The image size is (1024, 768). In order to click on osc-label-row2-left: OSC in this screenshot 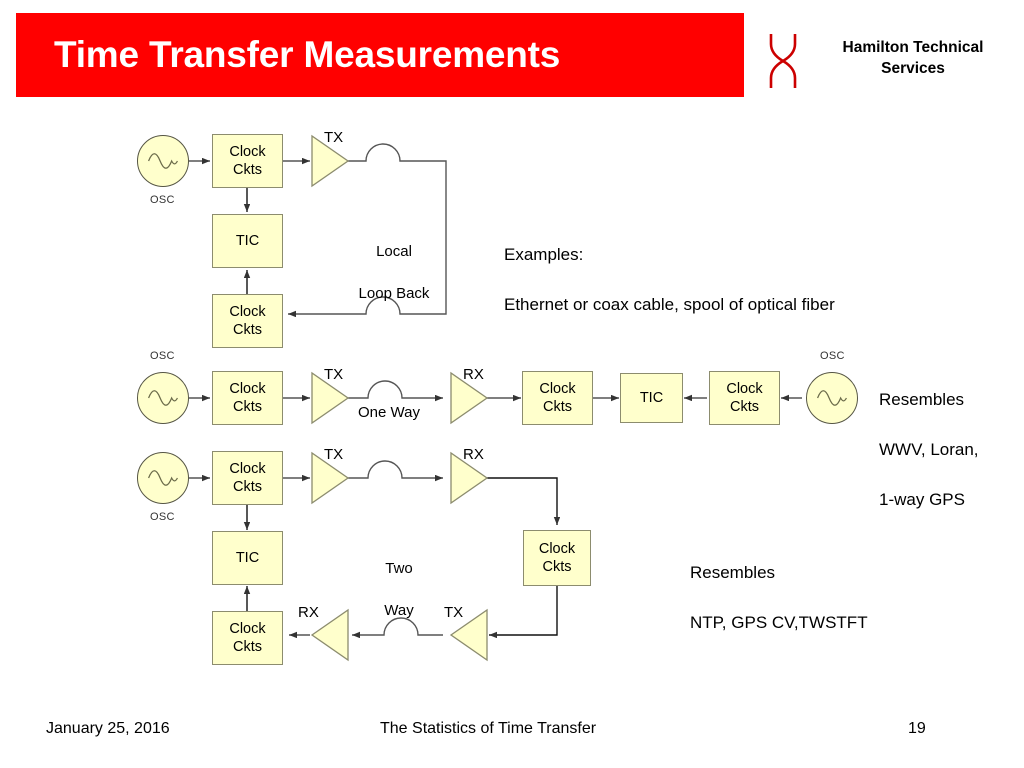, I will do `click(162, 356)`.